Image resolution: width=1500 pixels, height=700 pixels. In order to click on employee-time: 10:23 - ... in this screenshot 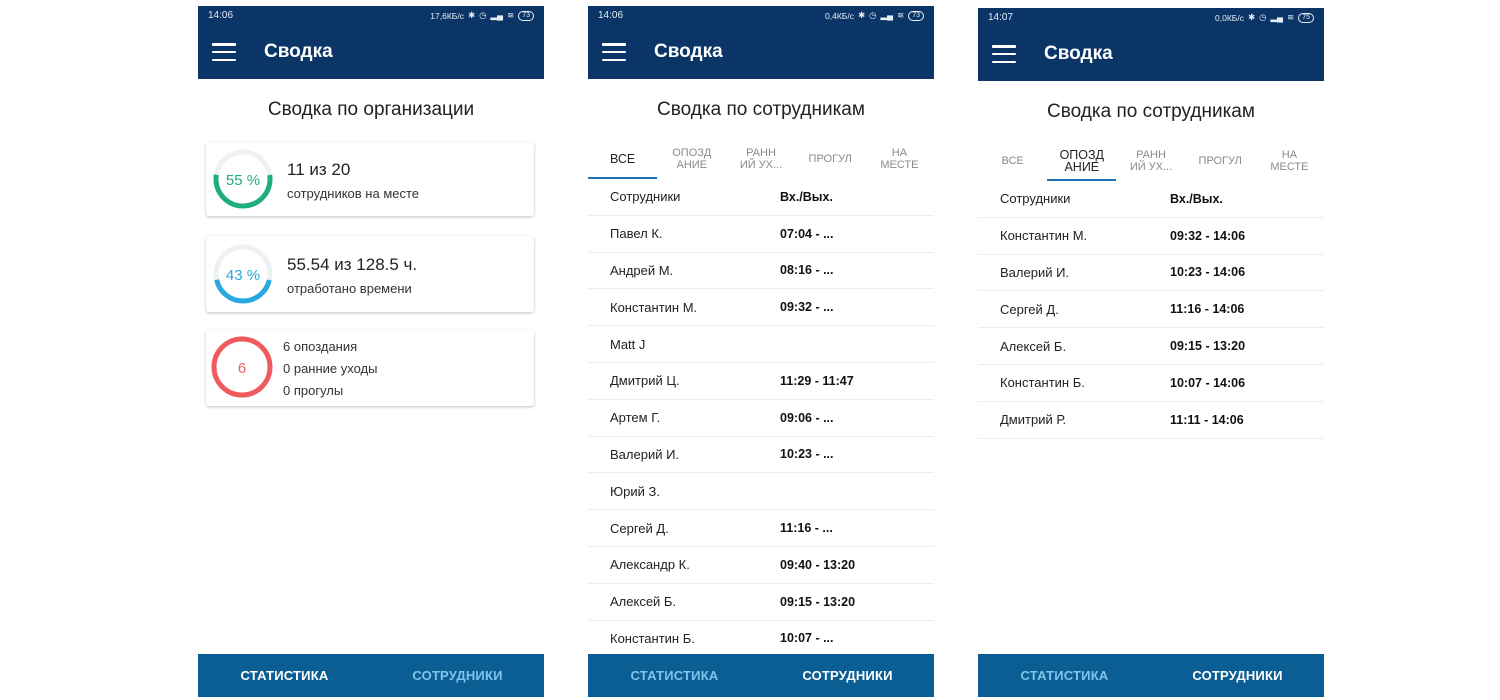, I will do `click(807, 454)`.